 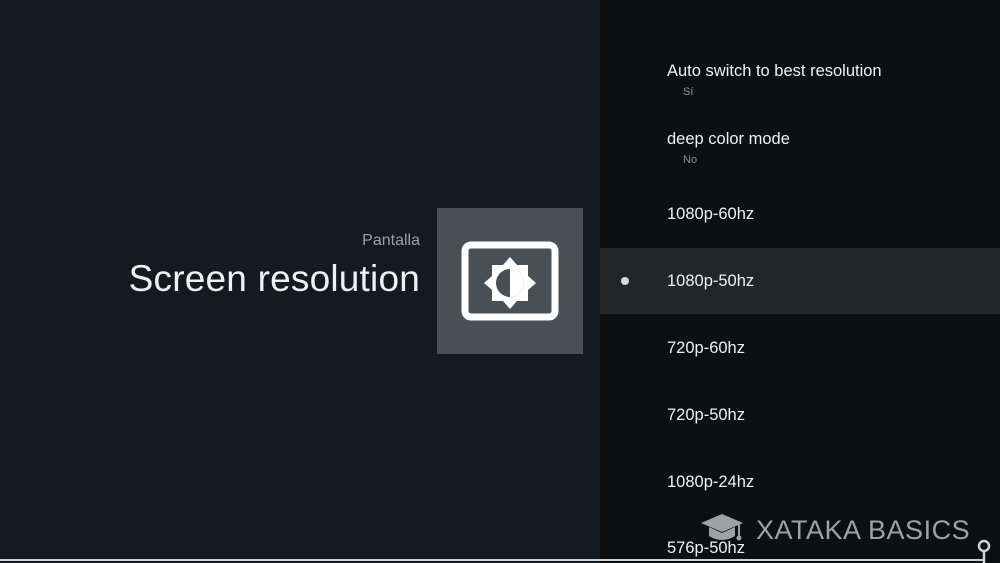 I want to click on list-item-title: Auto switch to best resolution, so click(x=774, y=71).